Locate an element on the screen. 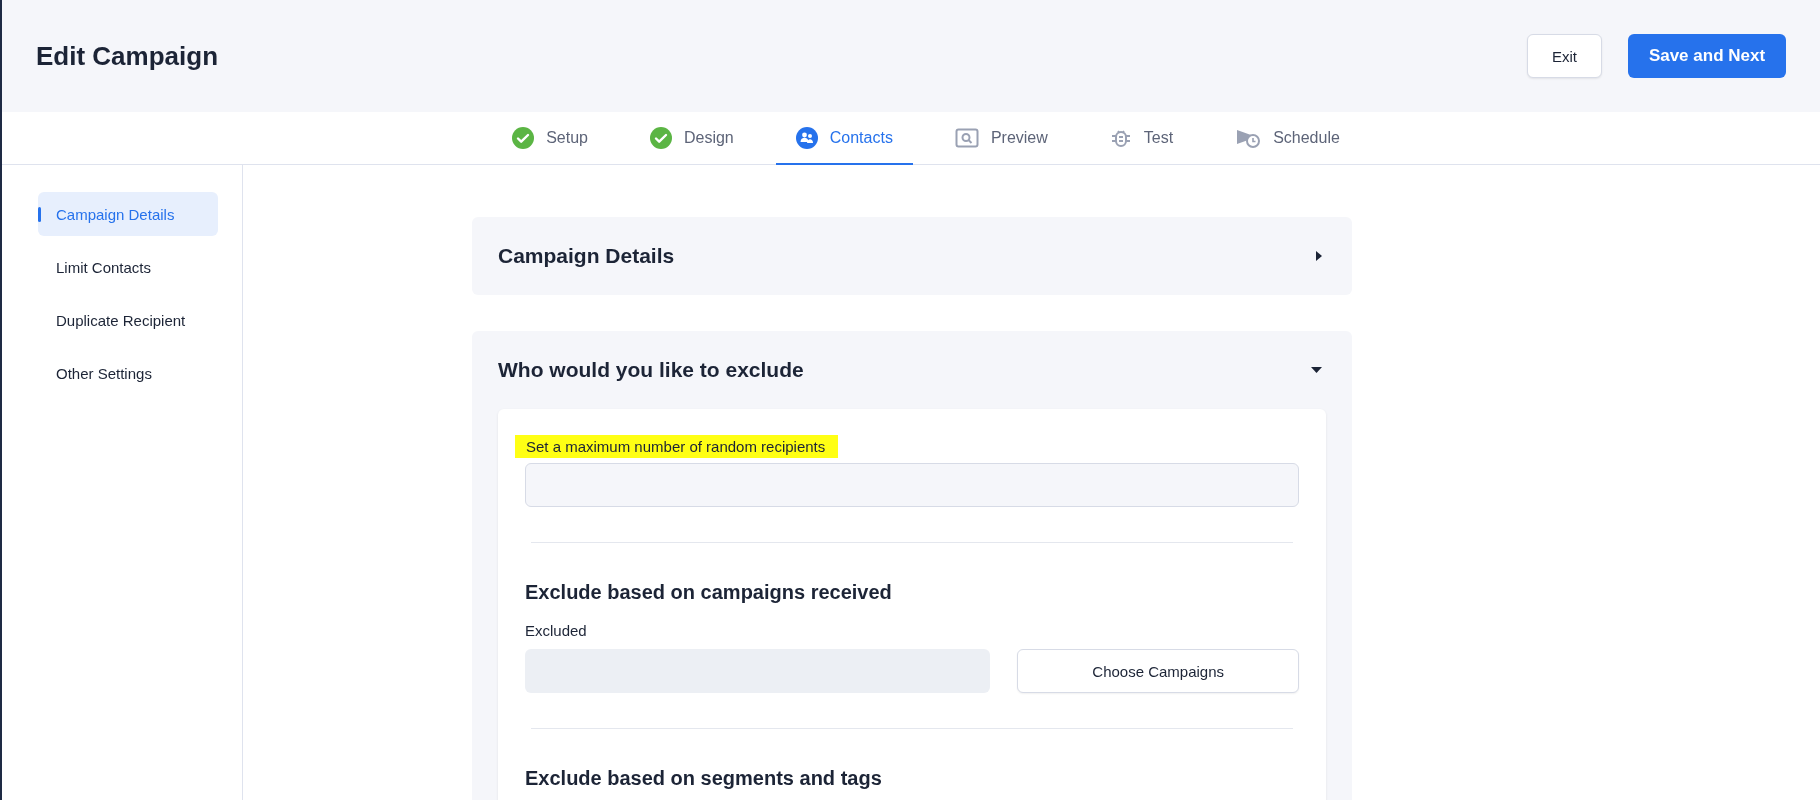  exit-button: Exit is located at coordinates (1564, 56).